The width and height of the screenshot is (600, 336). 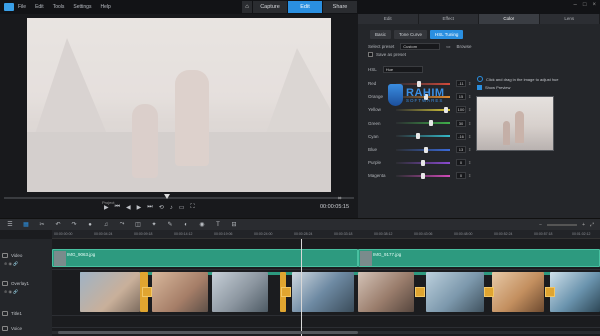 What do you see at coordinates (411, 34) in the screenshot?
I see `subtab-tone-curve: Tone Curve` at bounding box center [411, 34].